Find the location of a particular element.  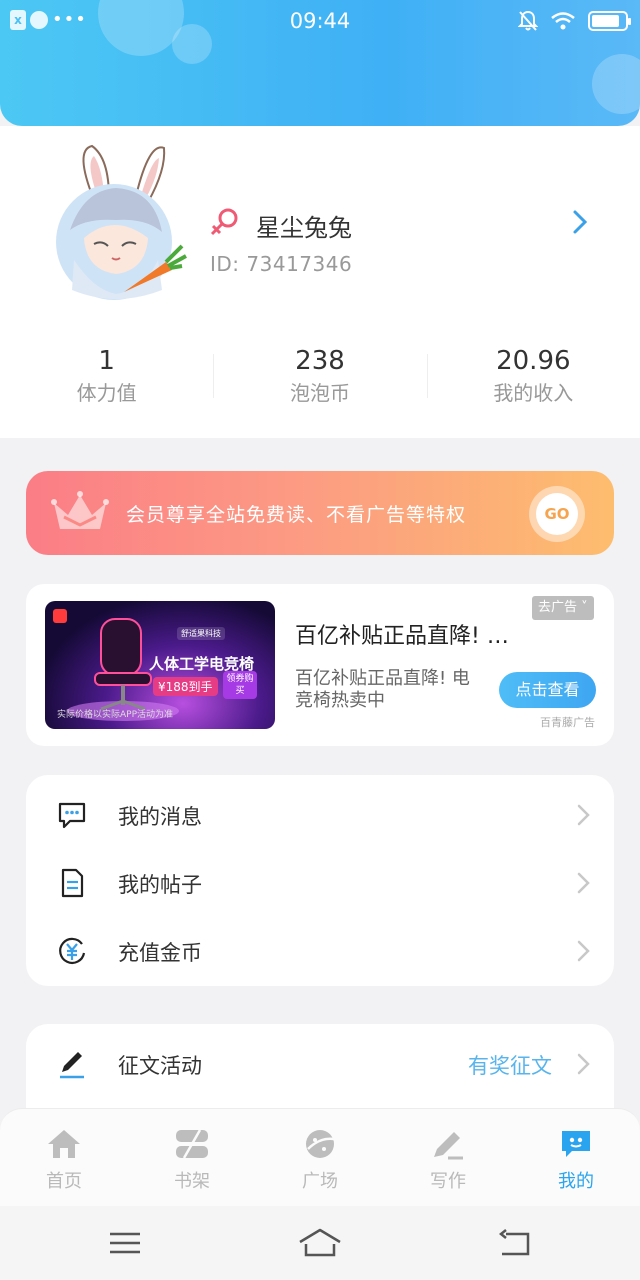

ad-image-coupon: 领券购买 is located at coordinates (240, 685).